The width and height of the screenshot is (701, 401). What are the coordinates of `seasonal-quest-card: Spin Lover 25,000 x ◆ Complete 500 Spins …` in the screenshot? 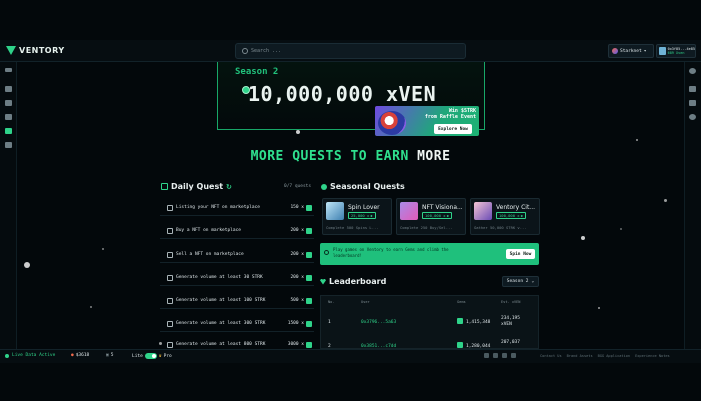 It's located at (357, 216).